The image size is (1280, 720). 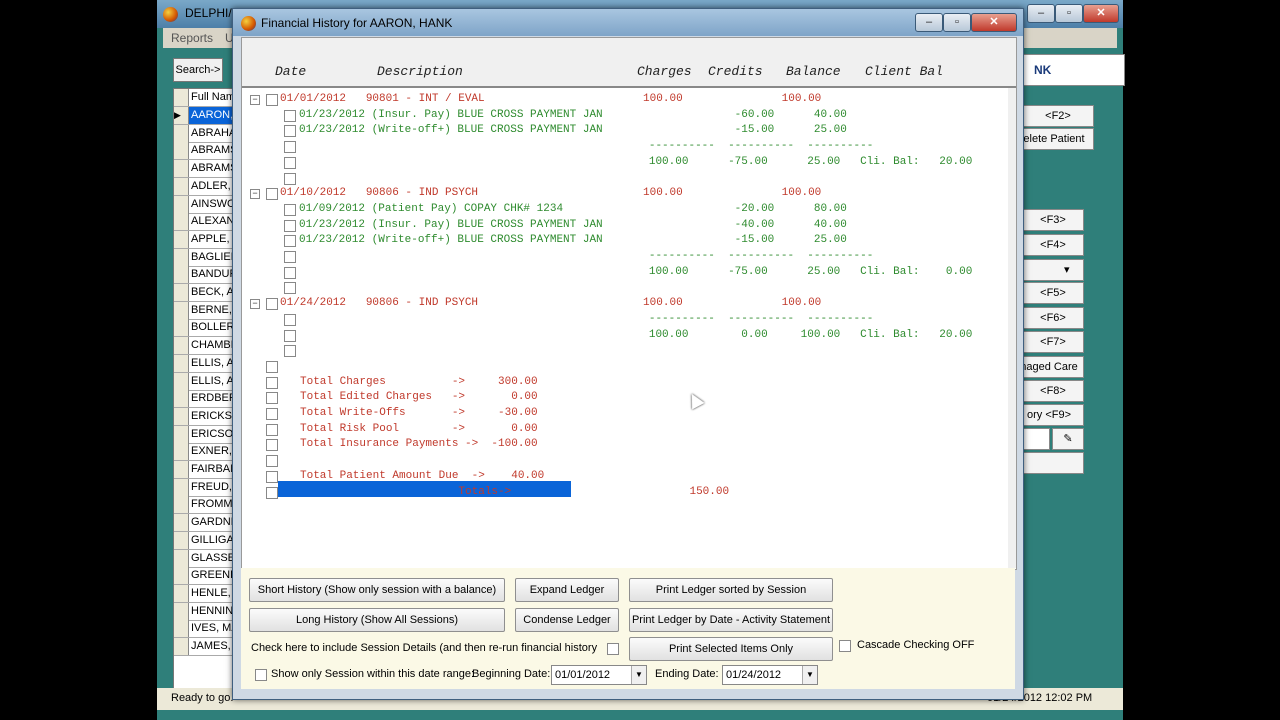 I want to click on right-combo: ▾, so click(x=1053, y=270).